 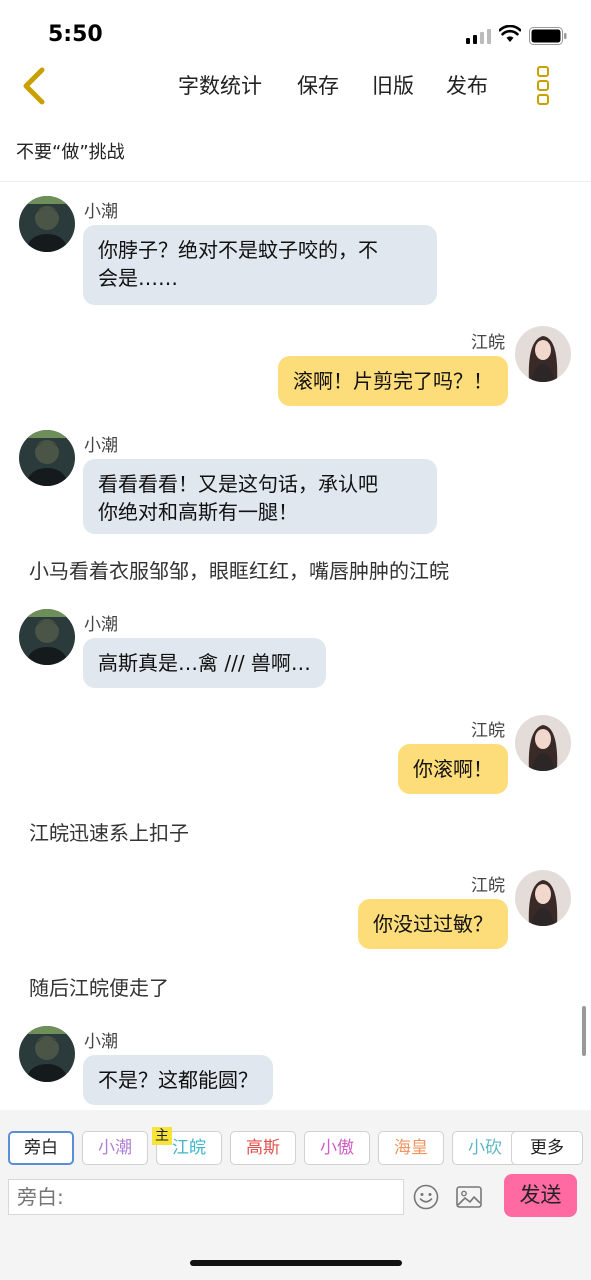 What do you see at coordinates (295, 181) in the screenshot?
I see `divider` at bounding box center [295, 181].